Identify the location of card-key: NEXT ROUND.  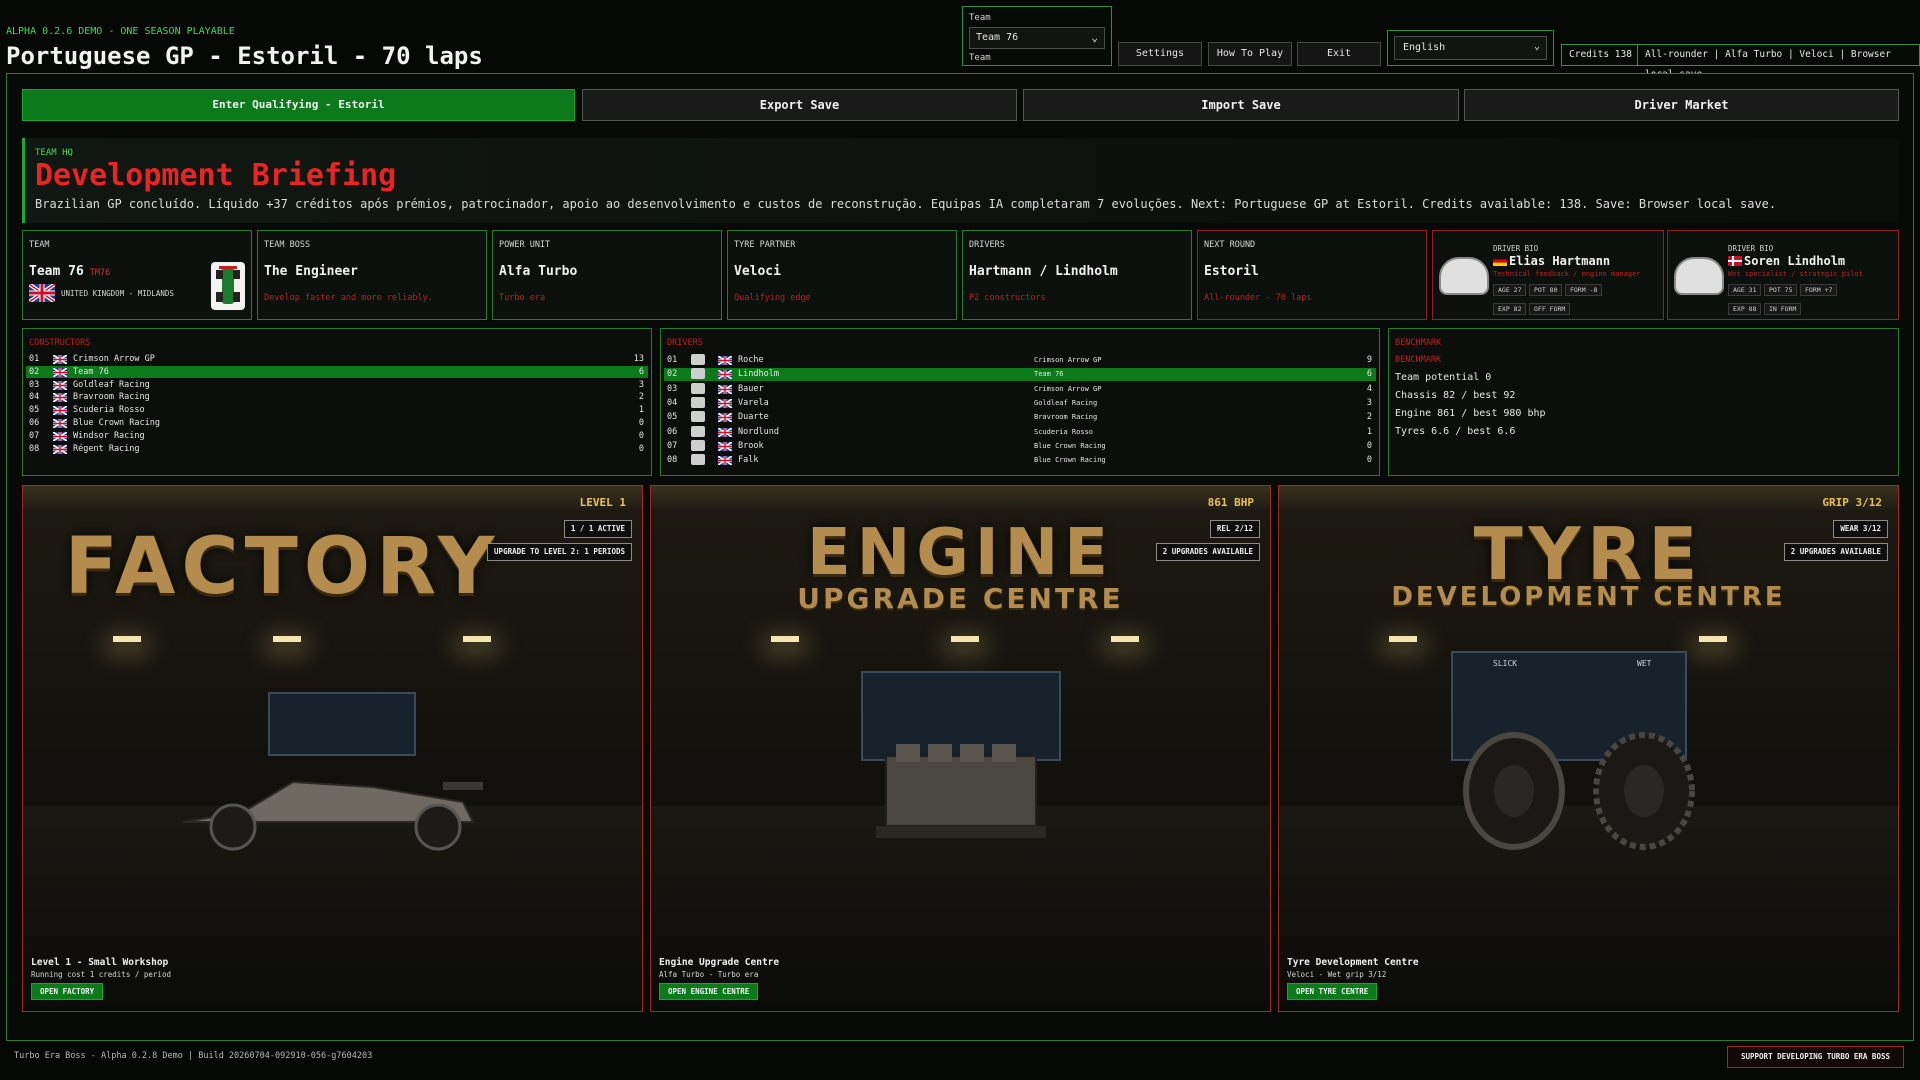
(1230, 245).